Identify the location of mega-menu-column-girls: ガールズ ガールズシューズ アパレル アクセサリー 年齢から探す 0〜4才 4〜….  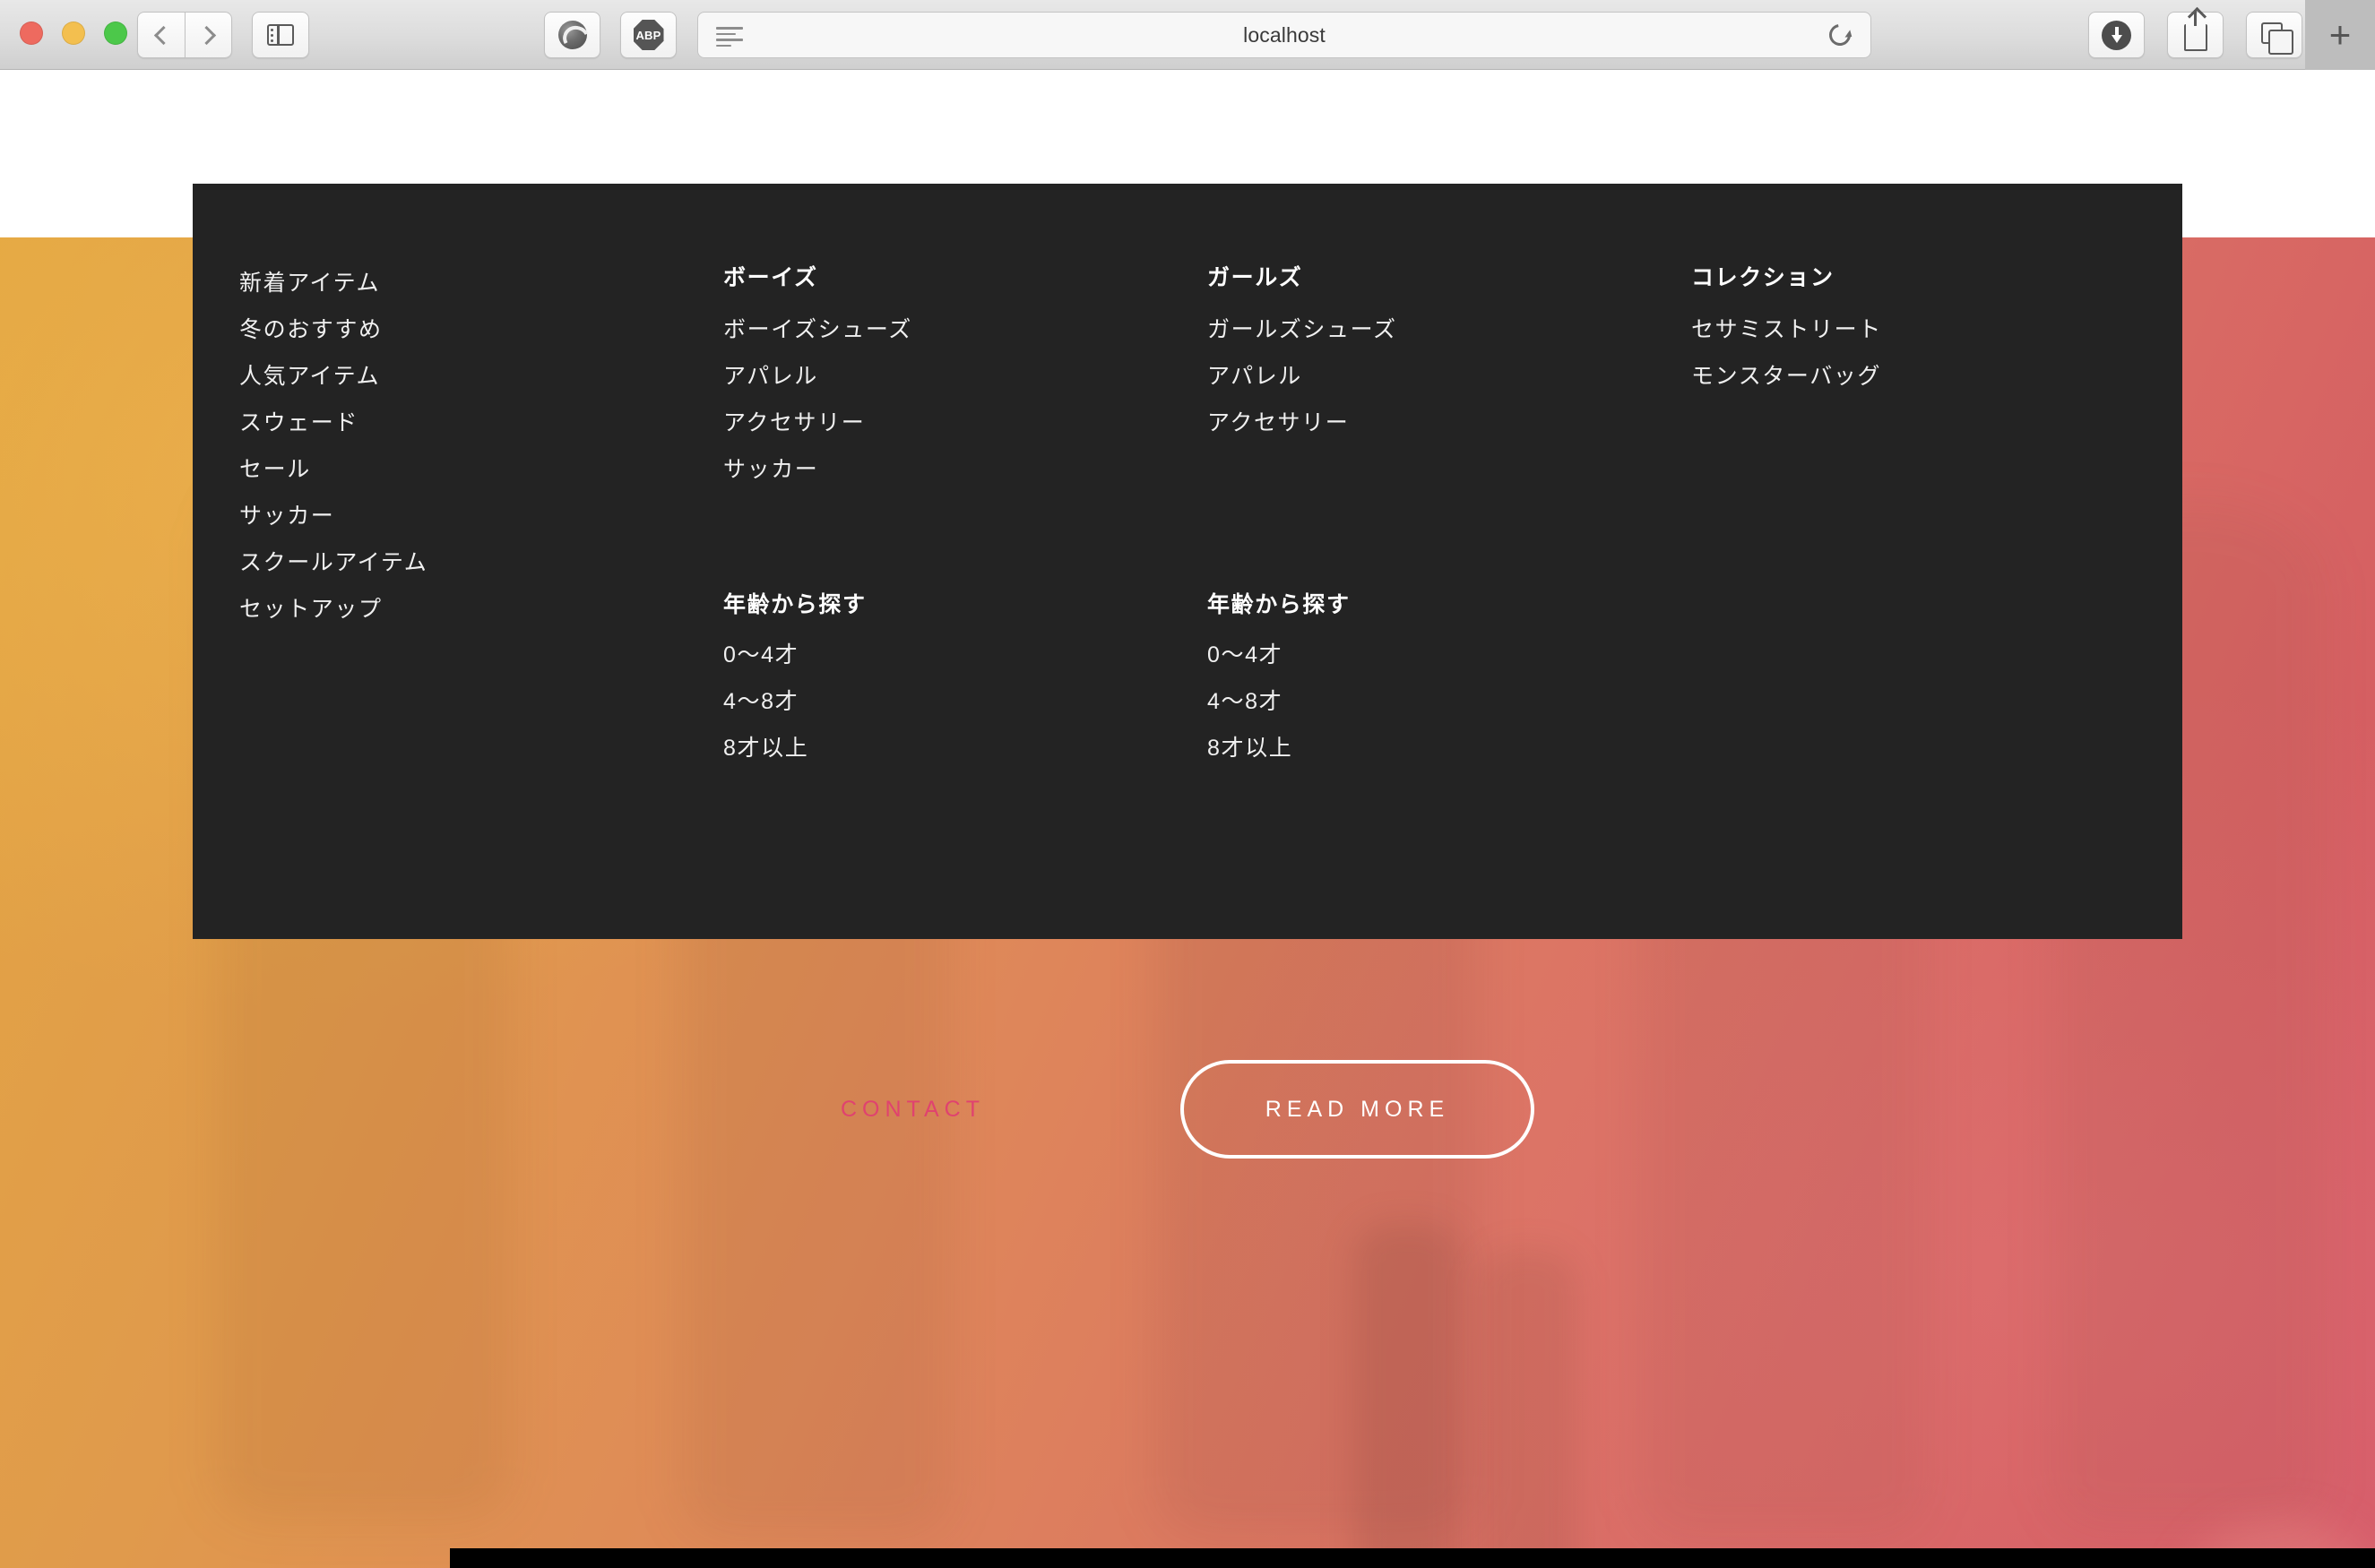
(1403, 599).